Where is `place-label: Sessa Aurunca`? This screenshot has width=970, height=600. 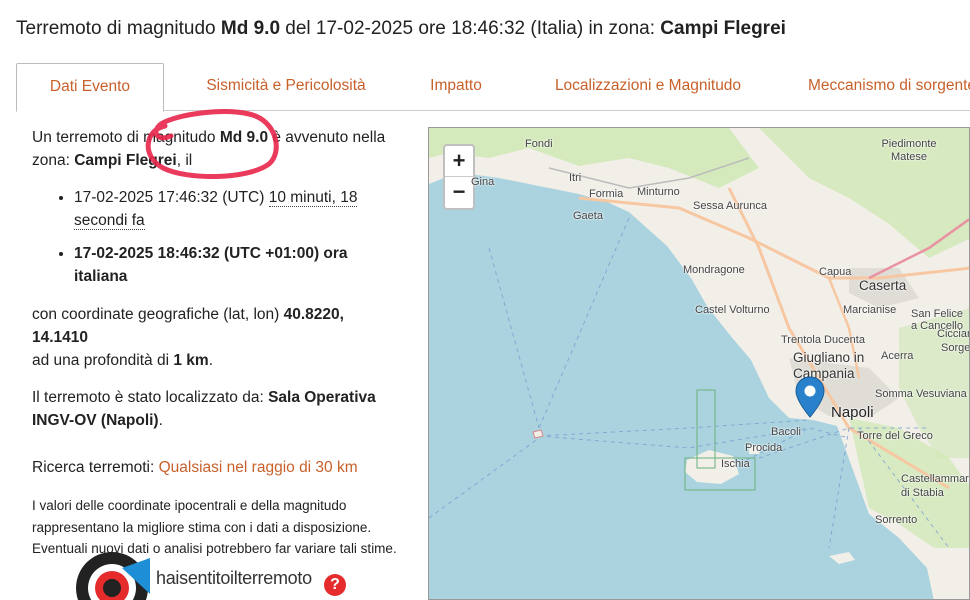
place-label: Sessa Aurunca is located at coordinates (730, 206).